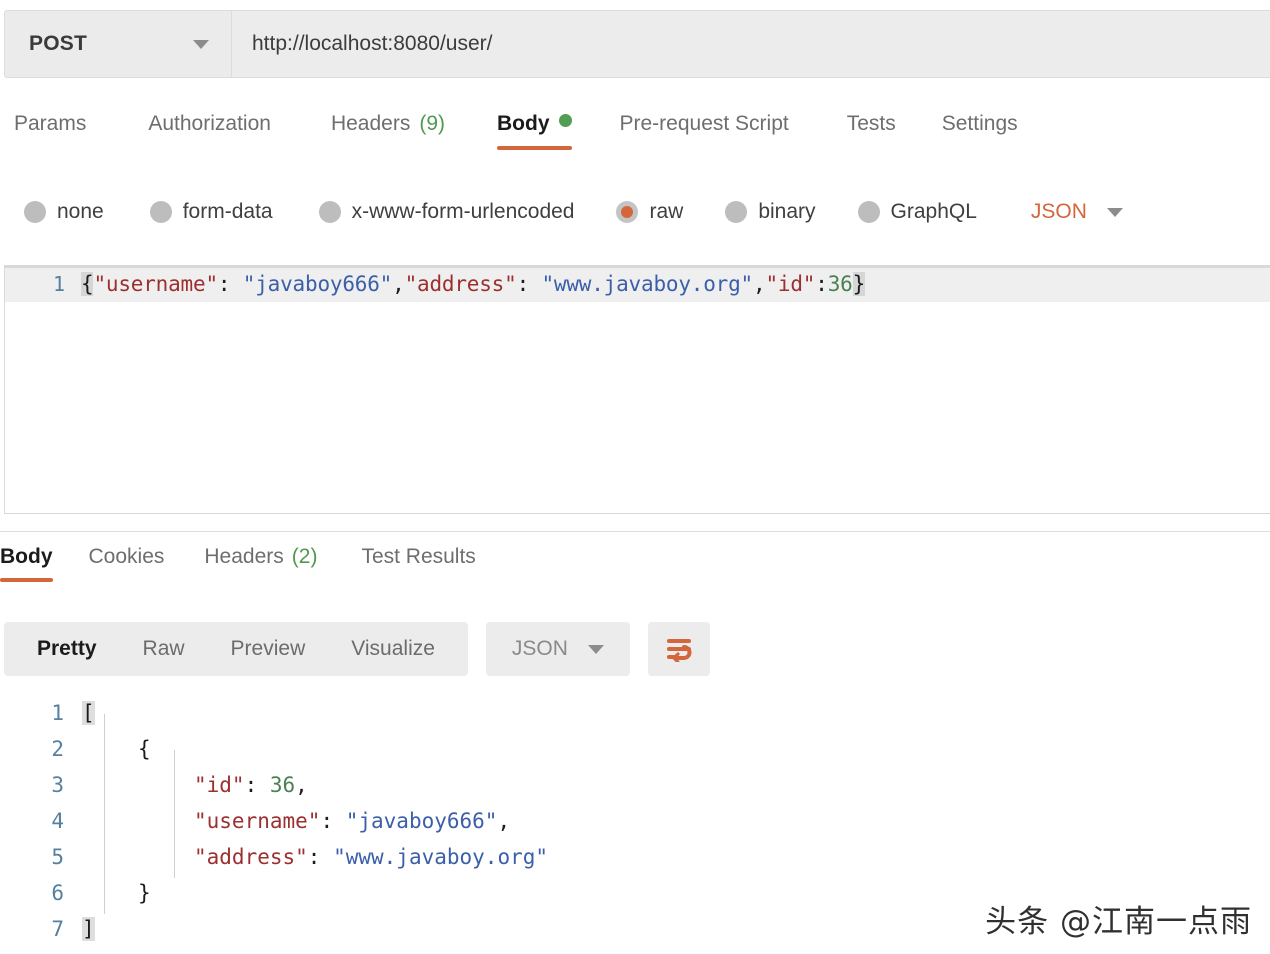 The height and width of the screenshot is (954, 1270). What do you see at coordinates (219, 785) in the screenshot?
I see `code-token: "id"` at bounding box center [219, 785].